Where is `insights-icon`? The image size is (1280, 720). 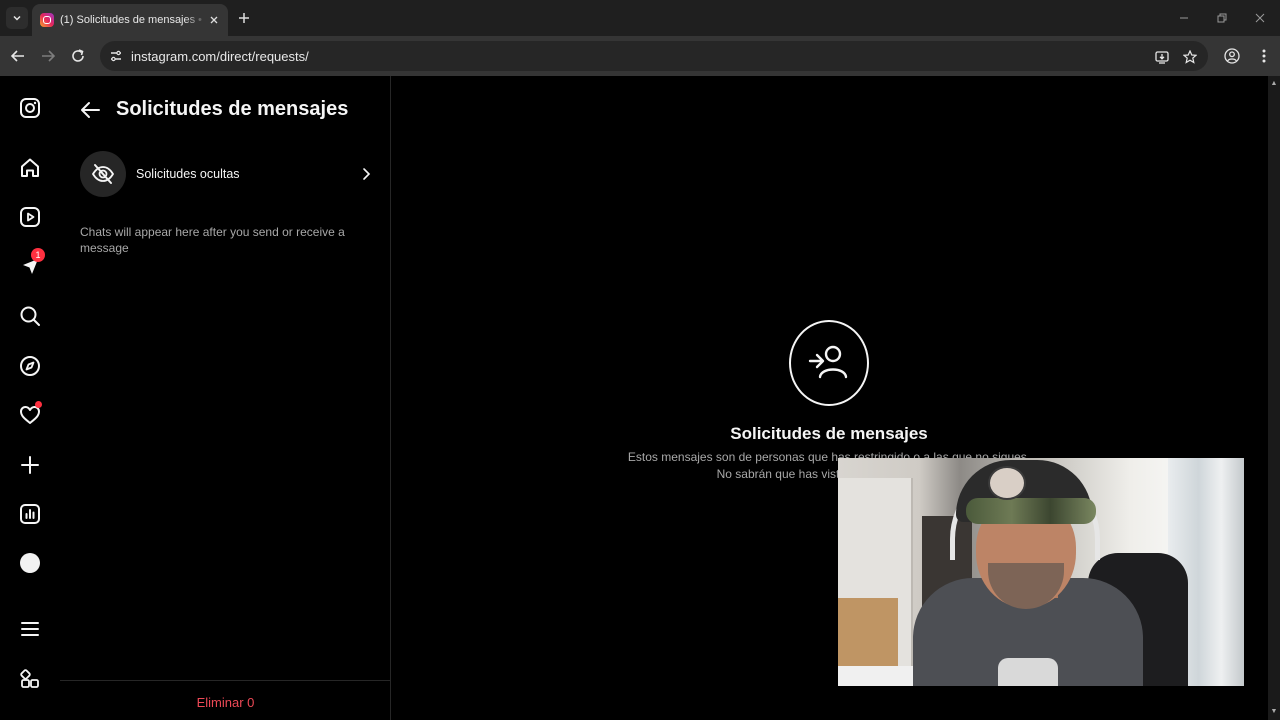
insights-icon is located at coordinates (30, 514).